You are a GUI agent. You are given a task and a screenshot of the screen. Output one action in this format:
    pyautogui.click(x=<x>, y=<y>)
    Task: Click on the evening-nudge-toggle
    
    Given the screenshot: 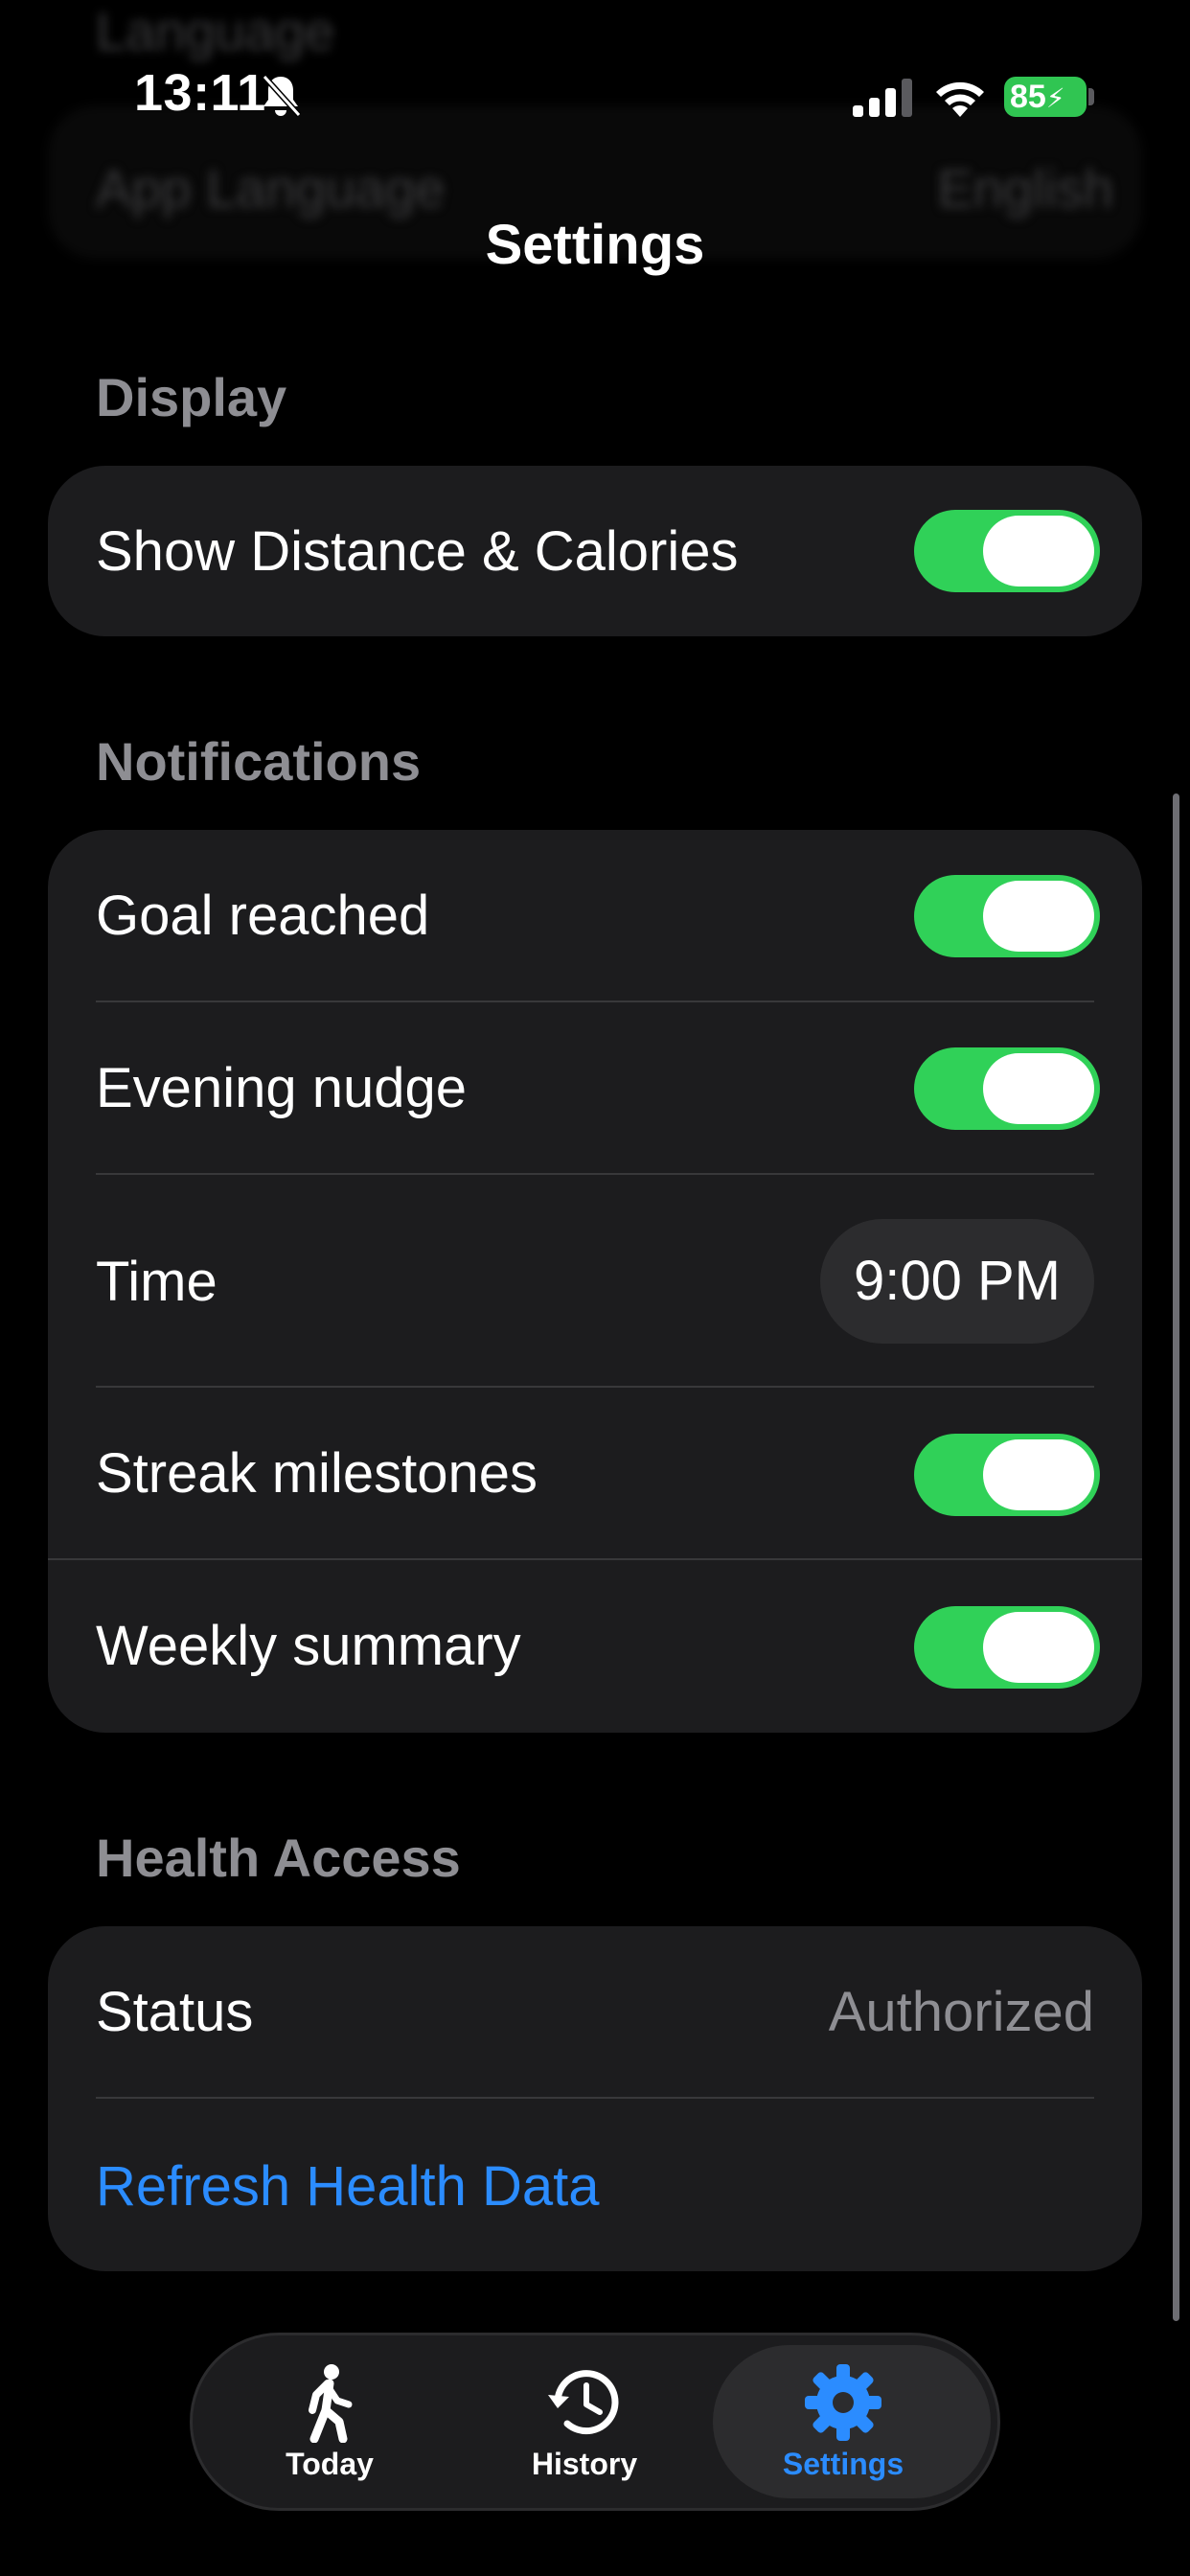 What is the action you would take?
    pyautogui.click(x=1007, y=1088)
    